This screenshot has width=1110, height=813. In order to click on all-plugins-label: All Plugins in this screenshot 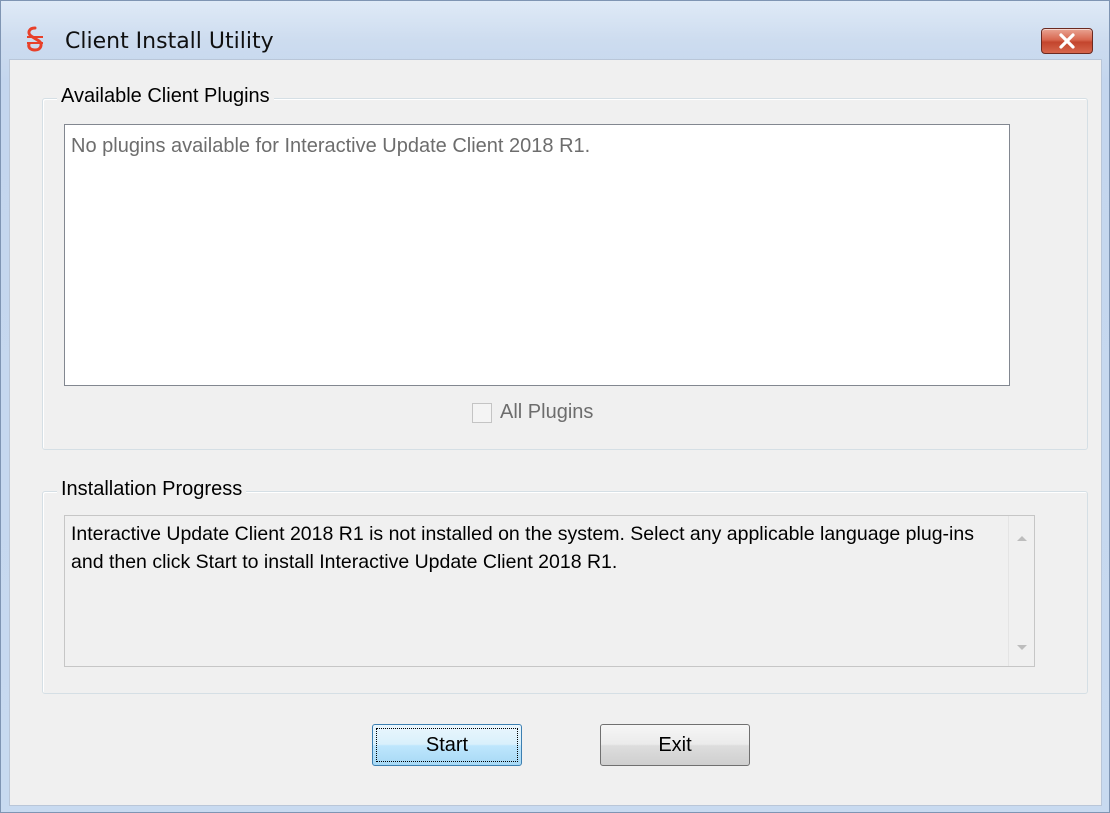, I will do `click(547, 412)`.